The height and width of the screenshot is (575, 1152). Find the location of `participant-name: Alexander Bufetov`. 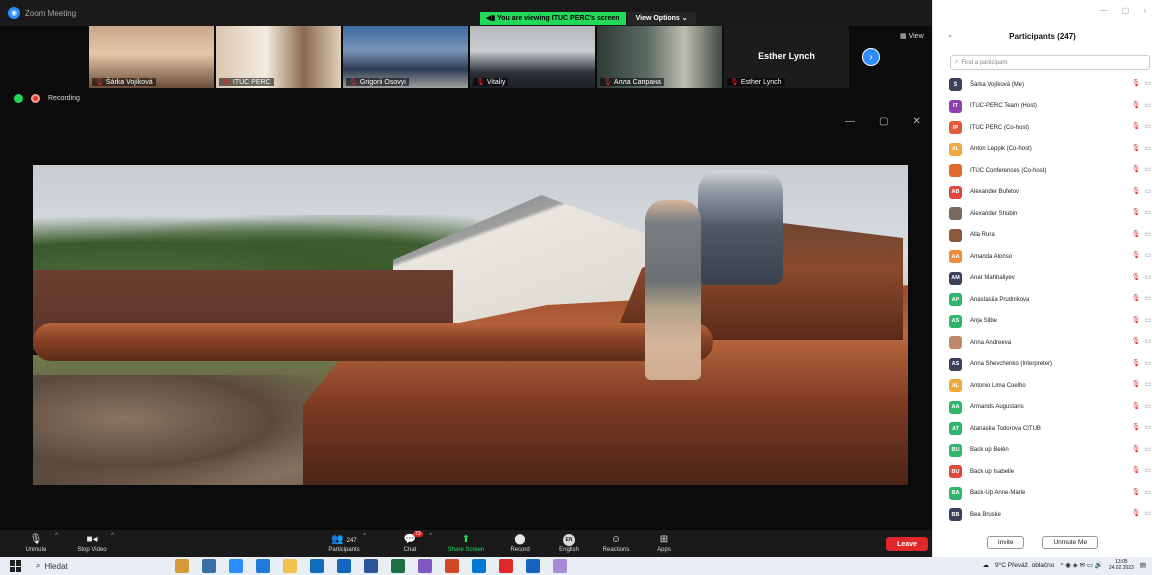

participant-name: Alexander Bufetov is located at coordinates (995, 192).